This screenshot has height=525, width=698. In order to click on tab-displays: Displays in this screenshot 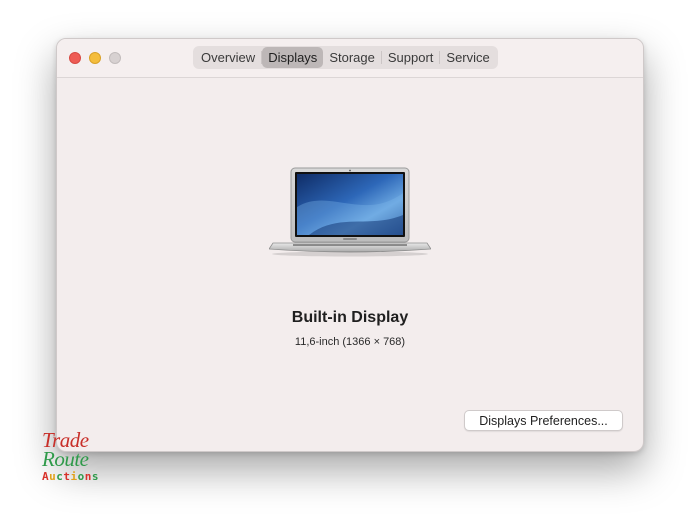, I will do `click(293, 57)`.